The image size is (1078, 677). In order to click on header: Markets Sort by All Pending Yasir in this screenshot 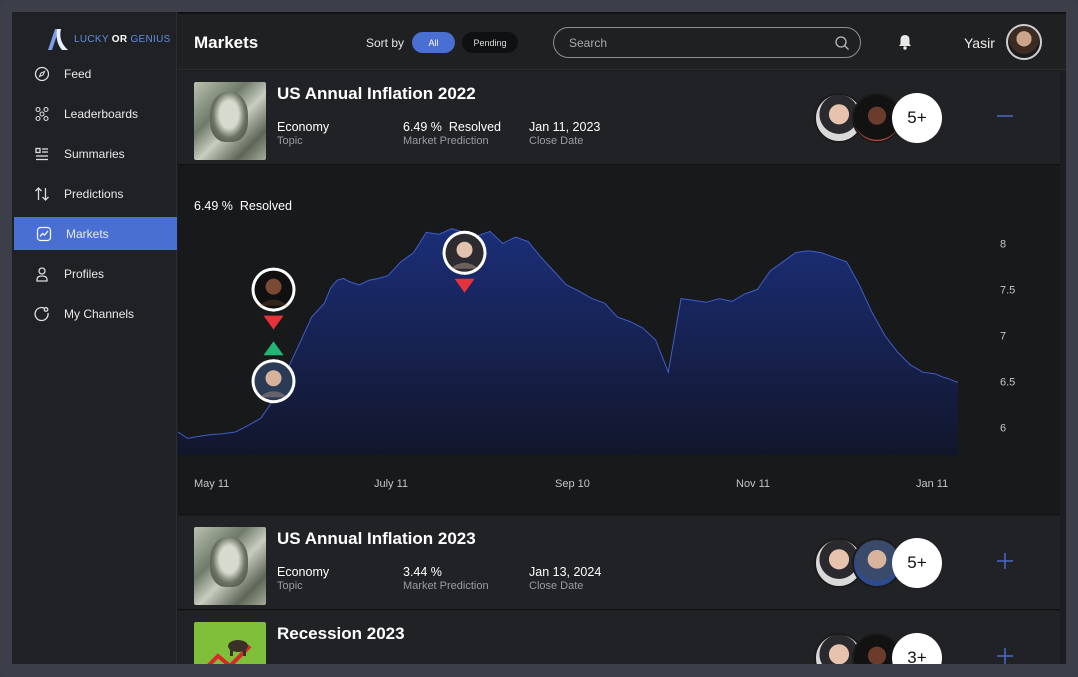, I will do `click(622, 42)`.